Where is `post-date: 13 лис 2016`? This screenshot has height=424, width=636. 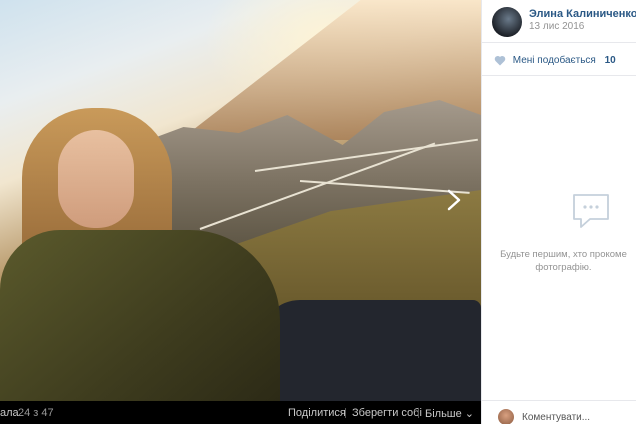 post-date: 13 лис 2016 is located at coordinates (556, 26).